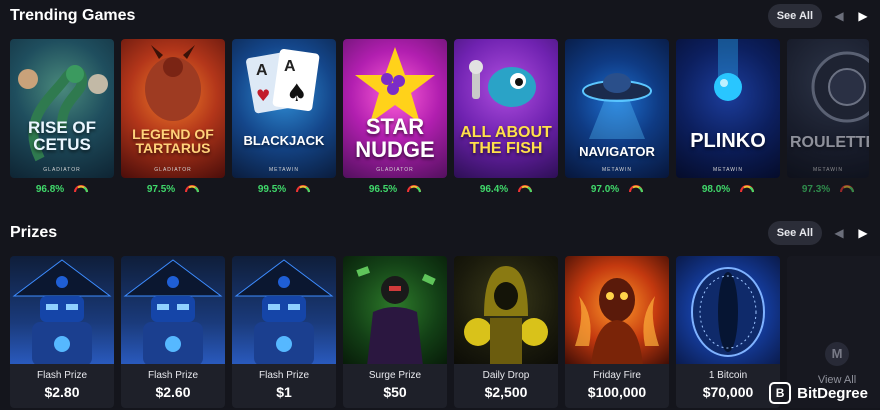 The width and height of the screenshot is (880, 410). What do you see at coordinates (728, 312) in the screenshot?
I see `bitcoin-coin-icon` at bounding box center [728, 312].